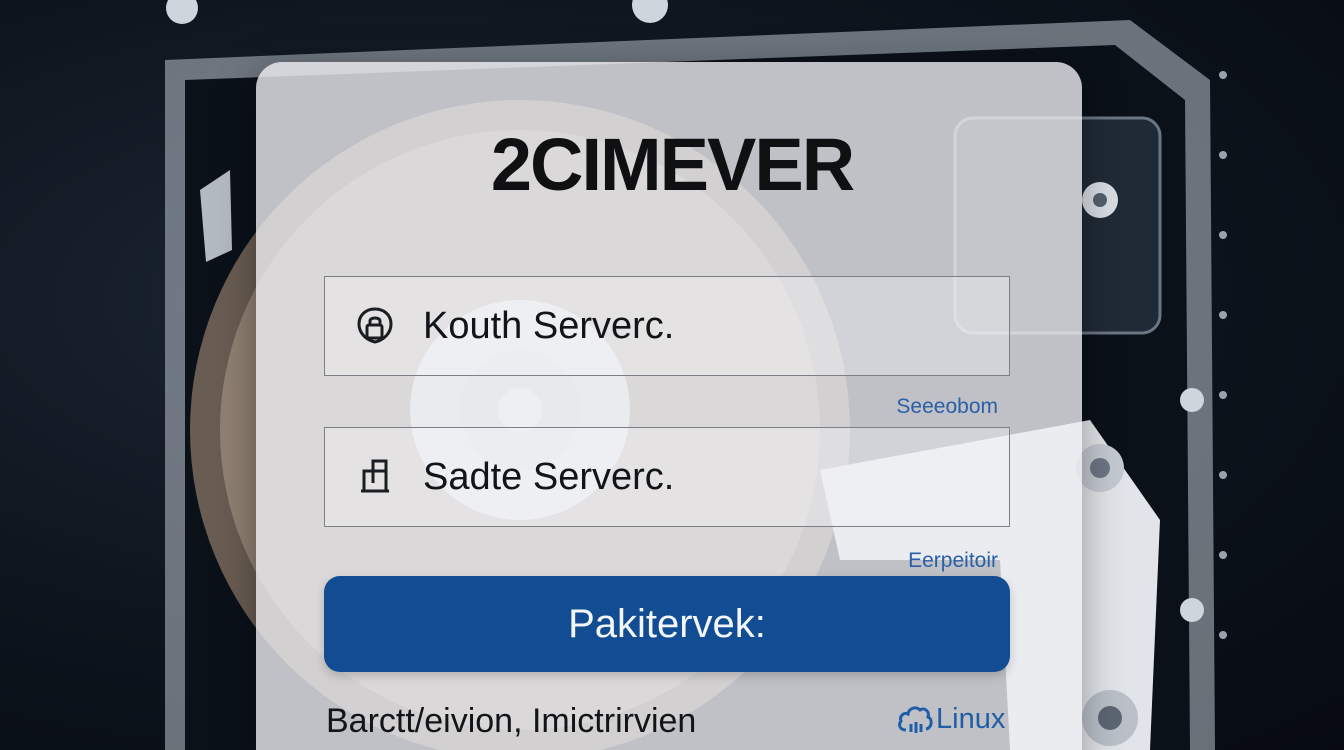  I want to click on linux-badge: Linux, so click(950, 719).